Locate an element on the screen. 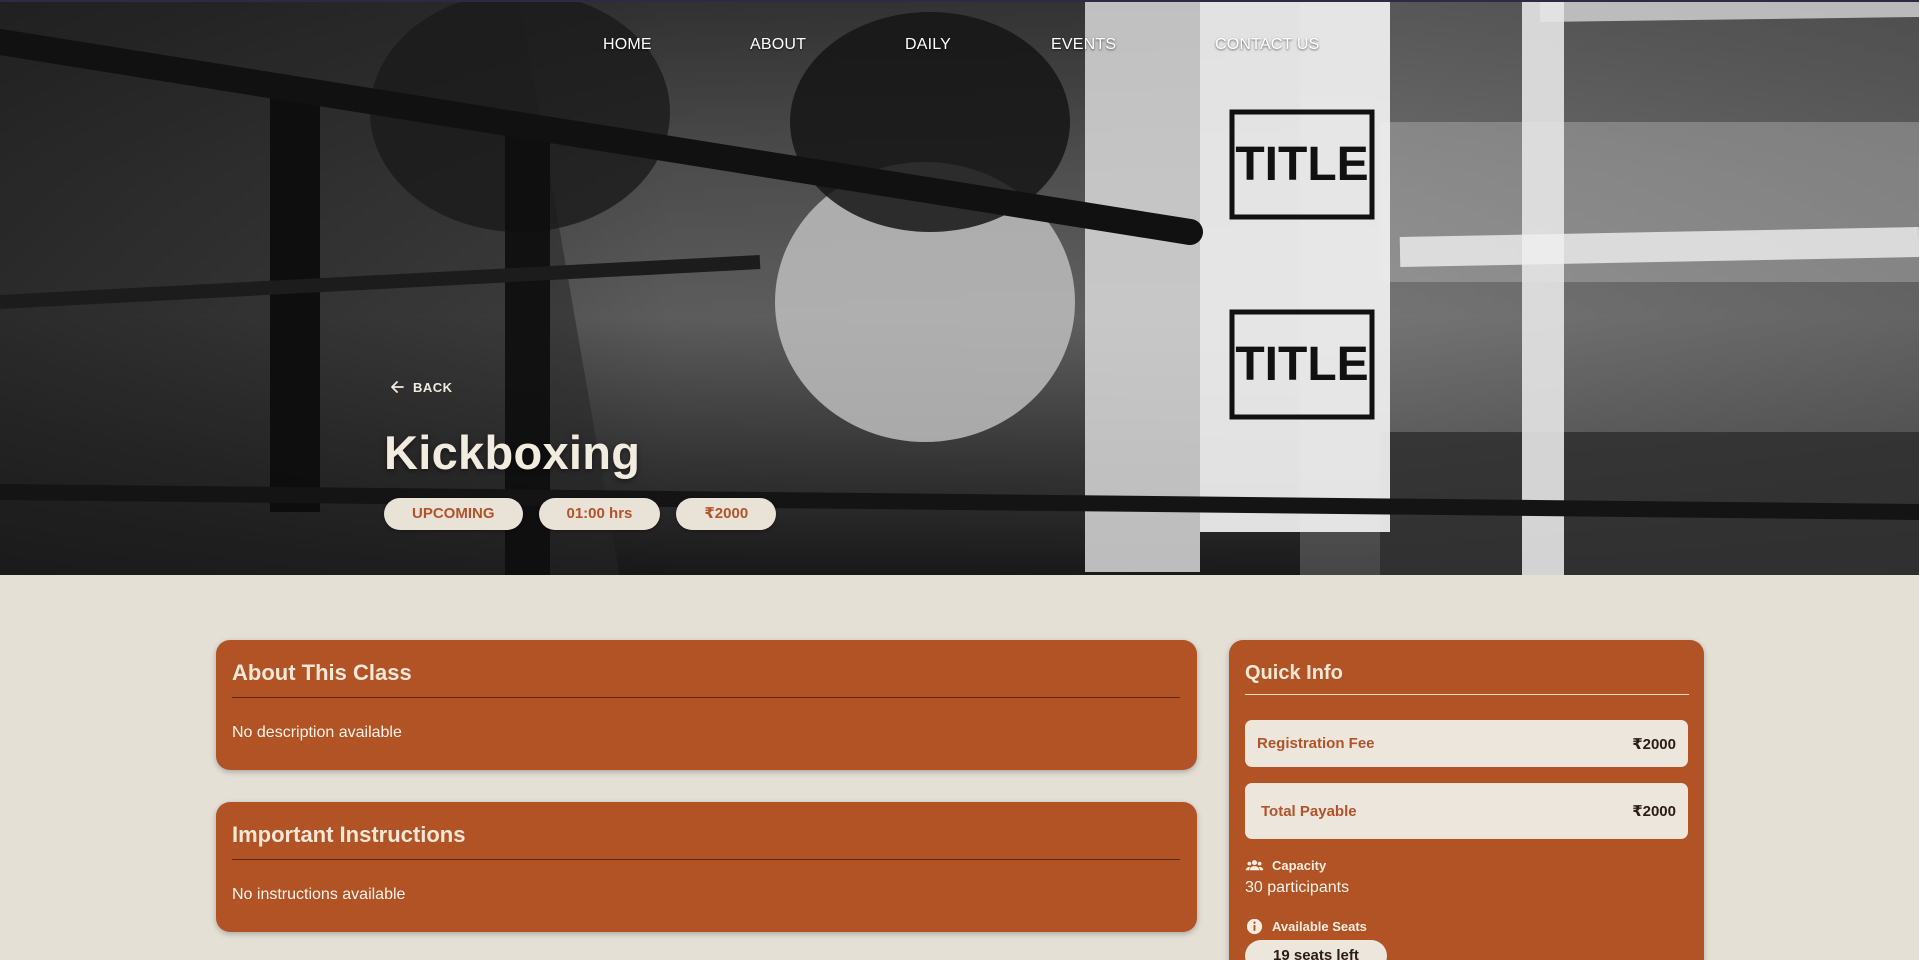  capacity-label: Capacity is located at coordinates (1299, 865).